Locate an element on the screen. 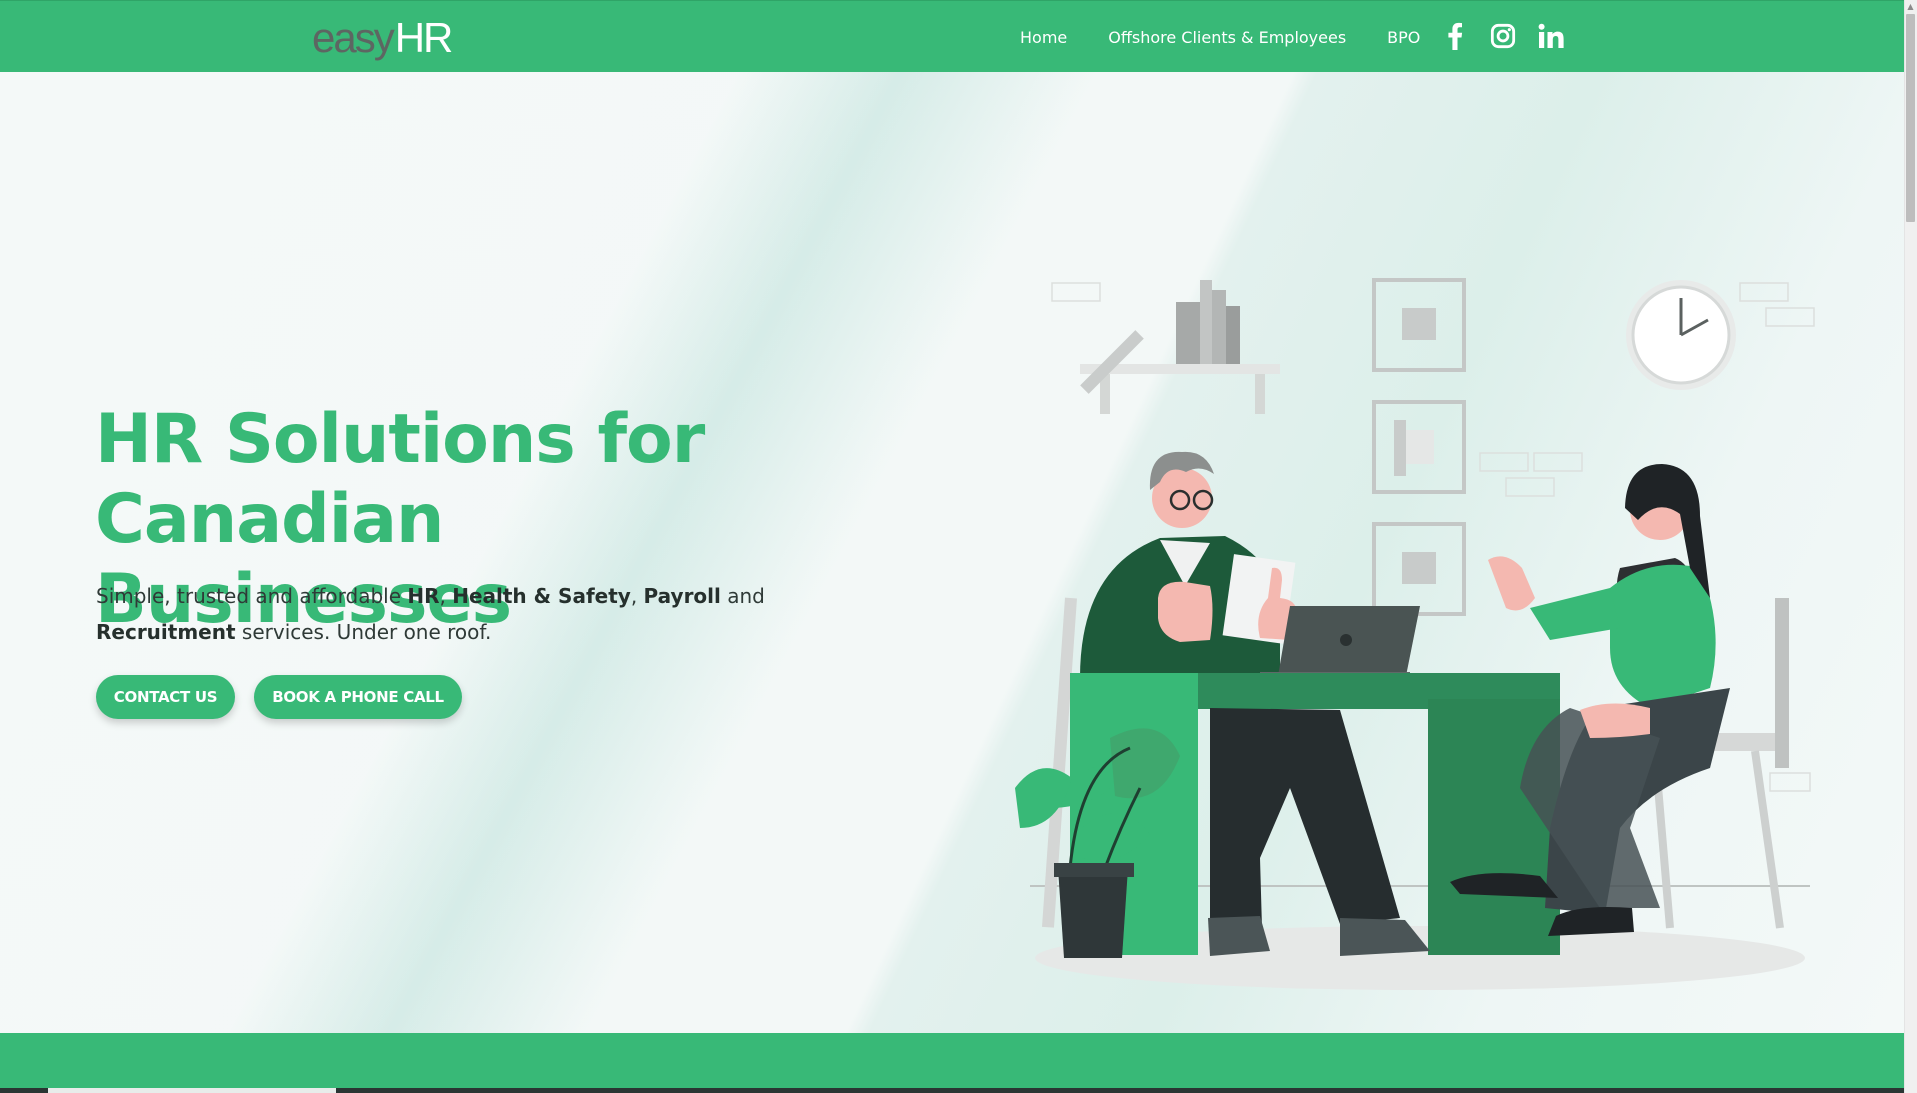 Image resolution: width=1917 pixels, height=1093 pixels. contact-us-button: CONTACT US is located at coordinates (165, 697).